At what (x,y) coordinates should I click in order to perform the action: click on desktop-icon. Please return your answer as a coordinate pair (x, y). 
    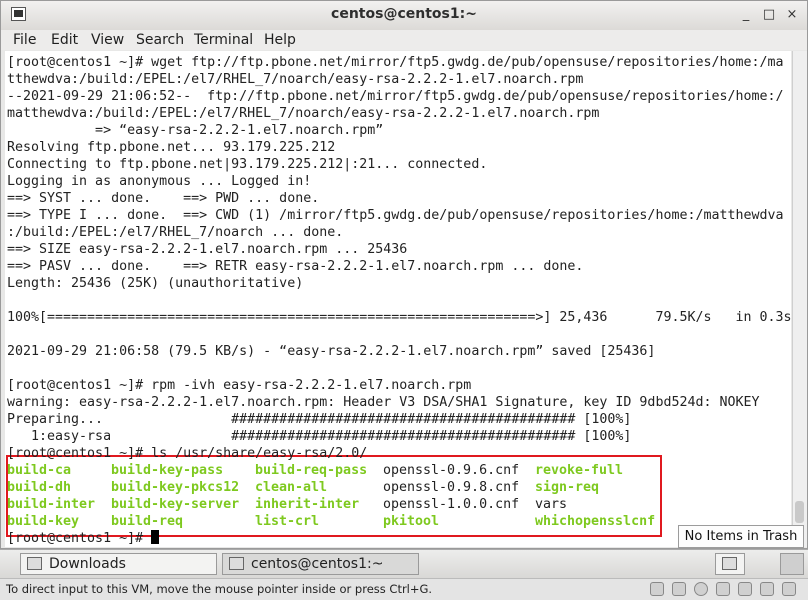
    Looking at the image, I should click on (729, 563).